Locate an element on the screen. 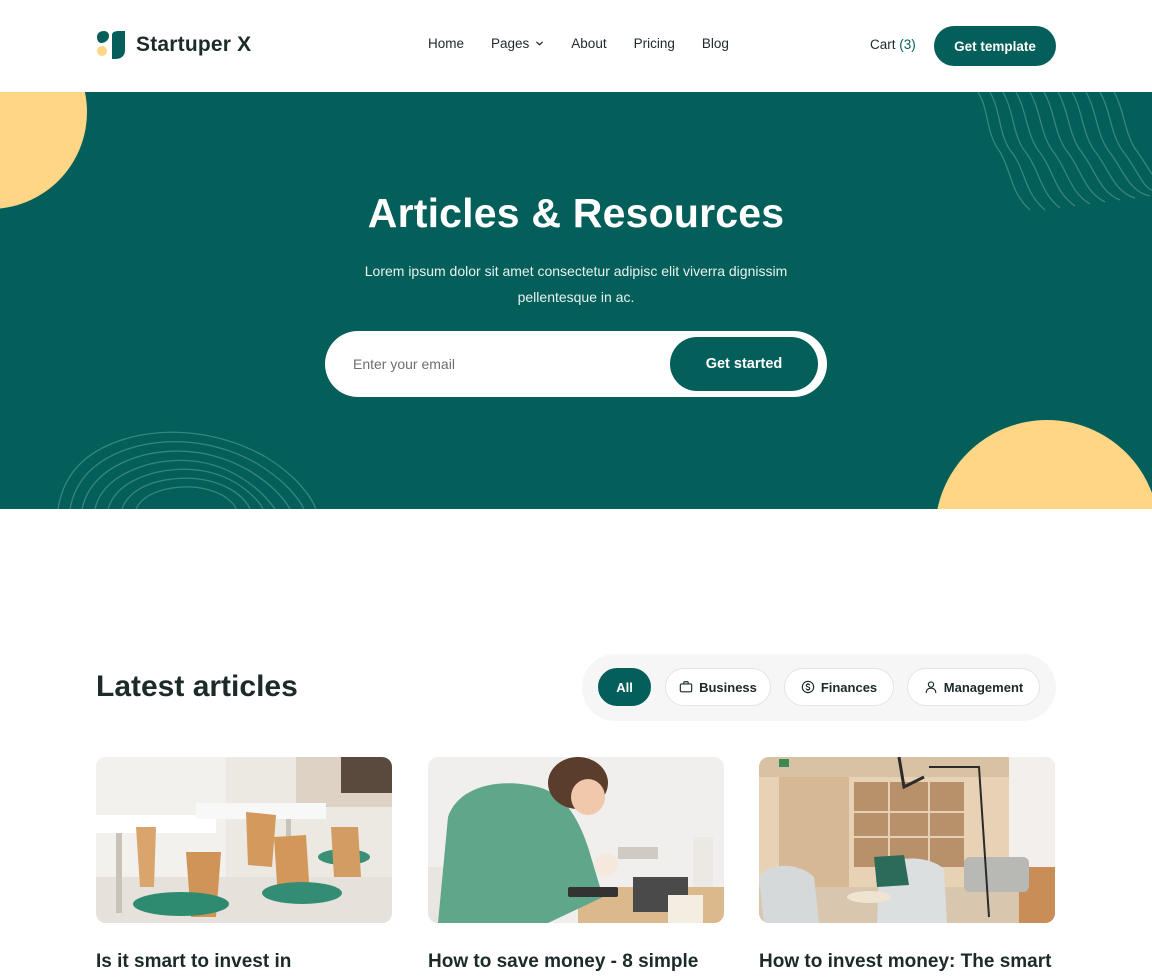 The width and height of the screenshot is (1152, 978). filter-label: Management is located at coordinates (983, 687).